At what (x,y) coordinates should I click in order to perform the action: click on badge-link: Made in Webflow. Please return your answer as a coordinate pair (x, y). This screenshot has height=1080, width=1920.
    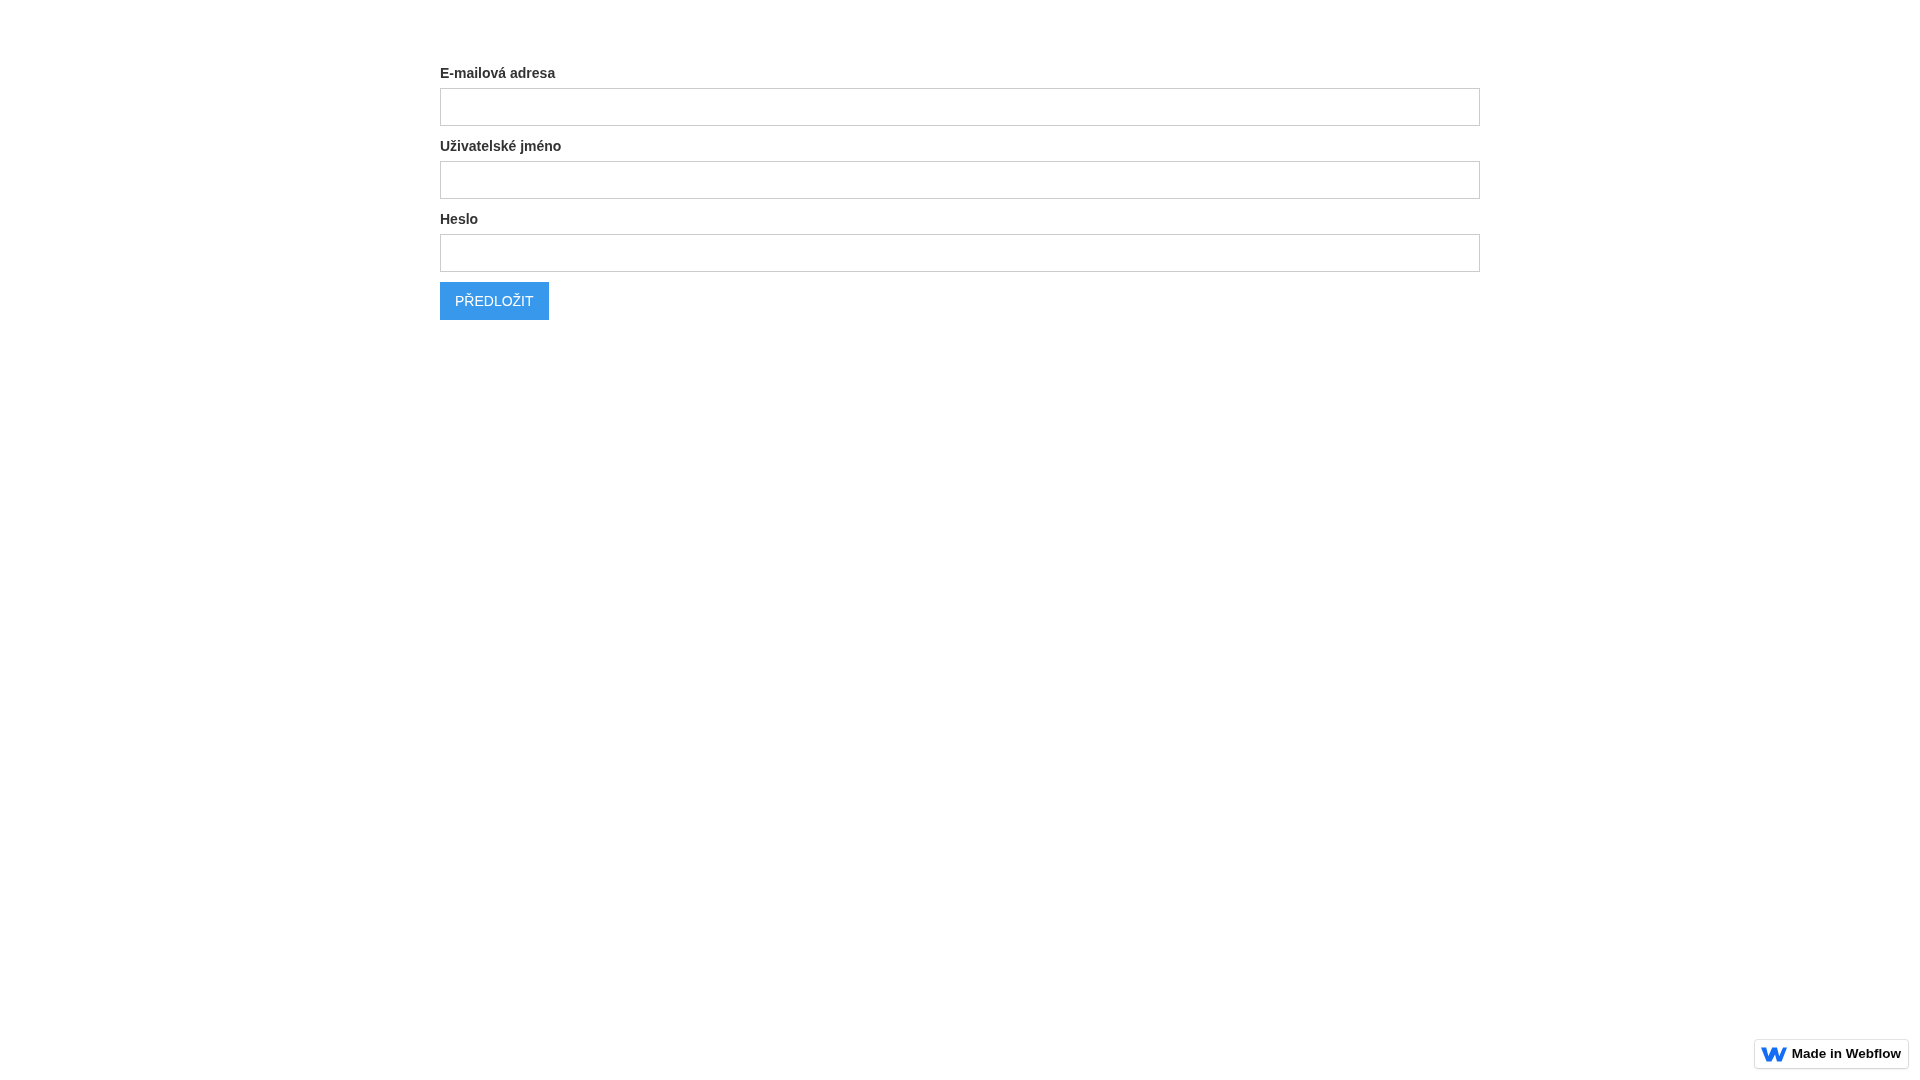
    Looking at the image, I should click on (1831, 1054).